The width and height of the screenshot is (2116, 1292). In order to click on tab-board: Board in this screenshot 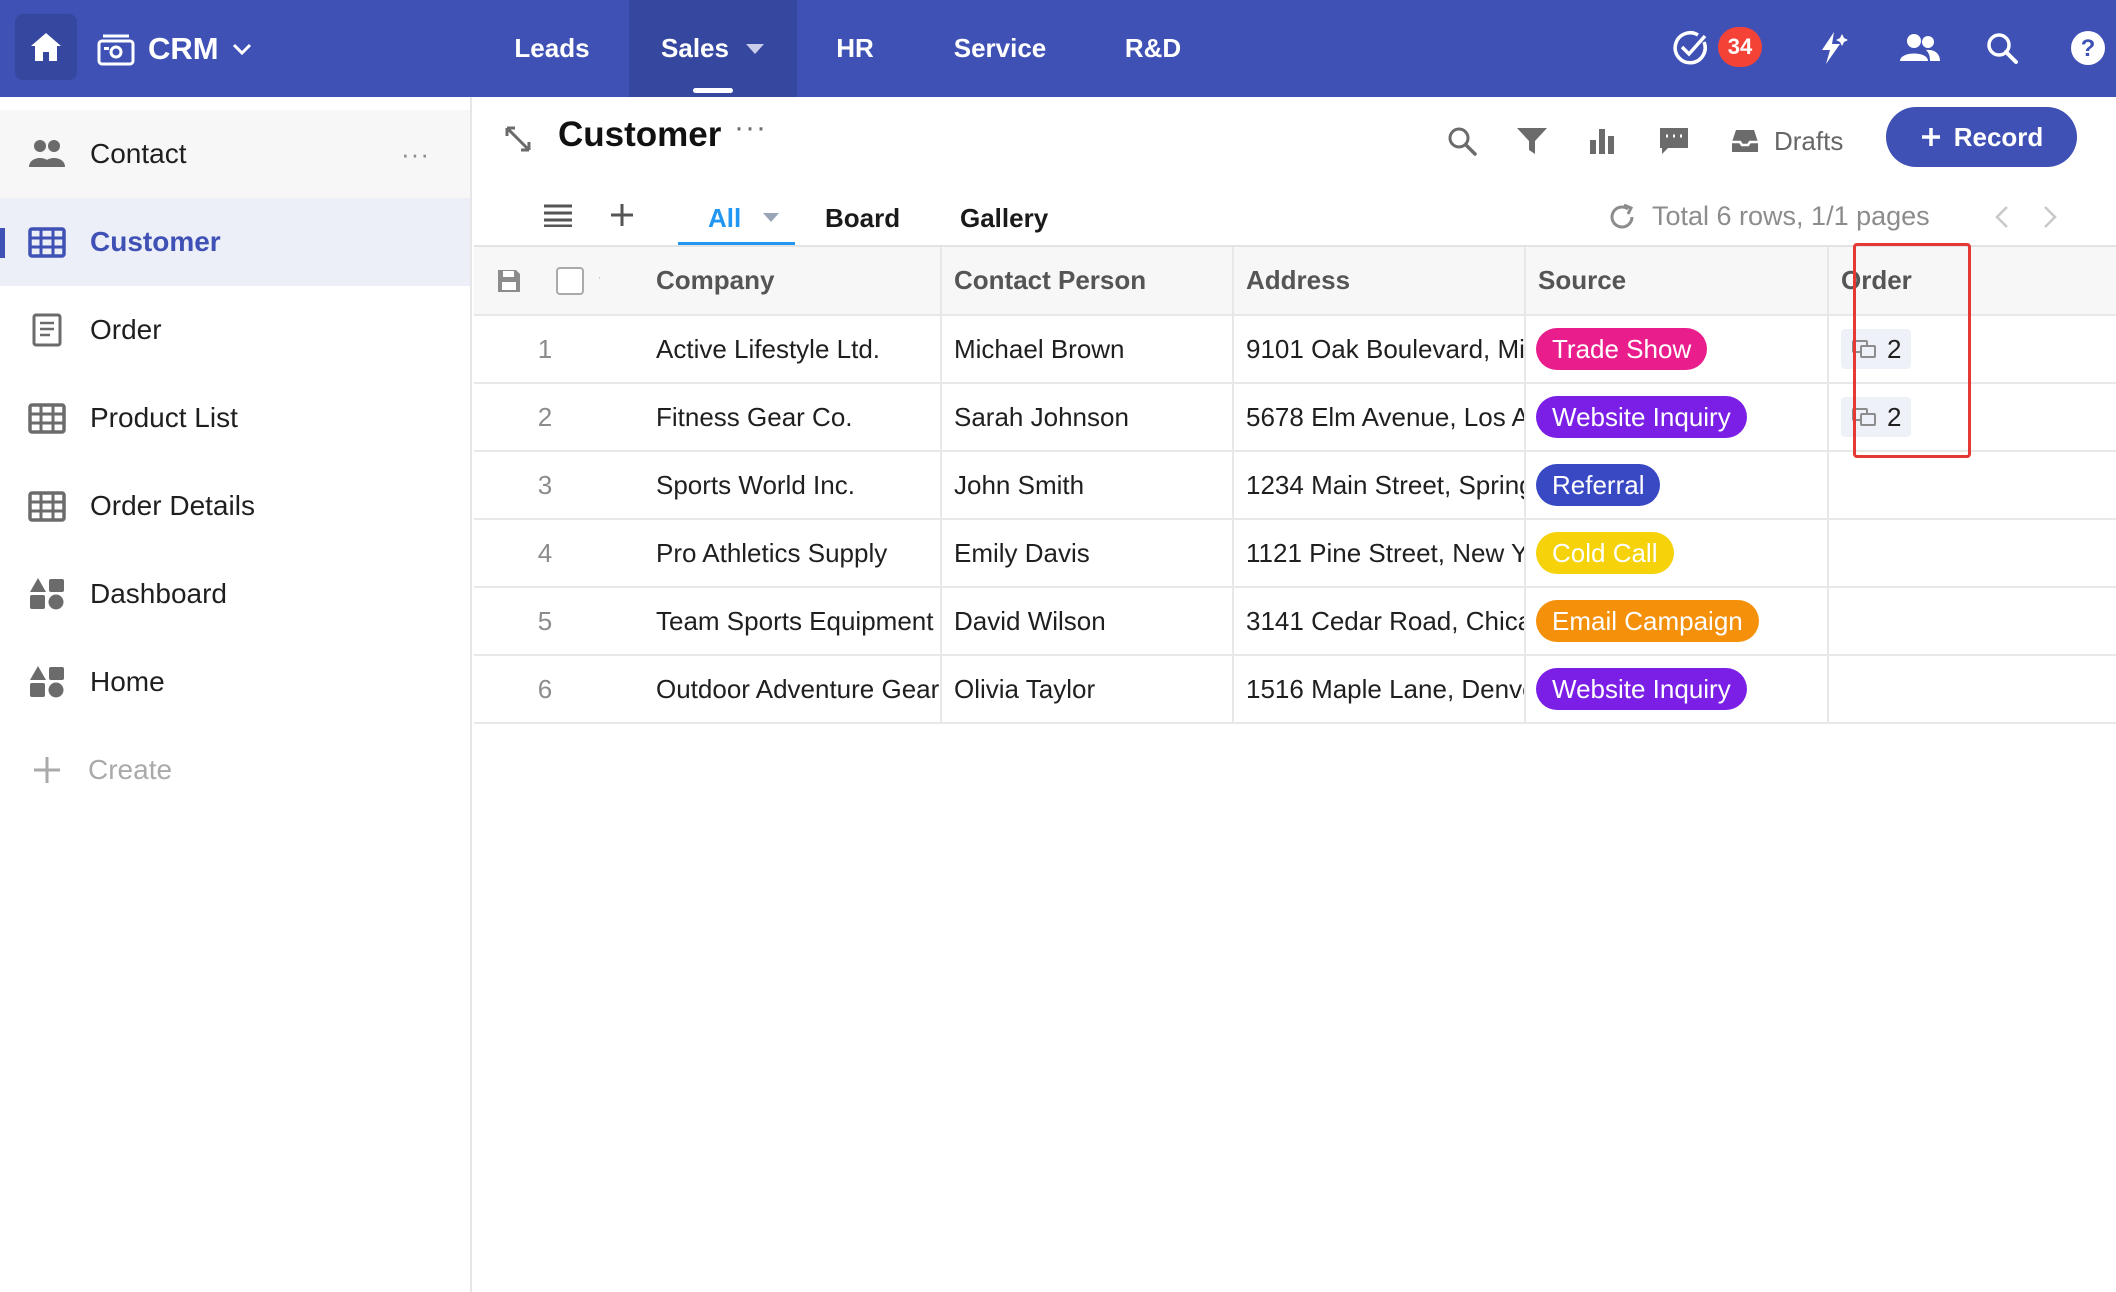, I will do `click(862, 218)`.